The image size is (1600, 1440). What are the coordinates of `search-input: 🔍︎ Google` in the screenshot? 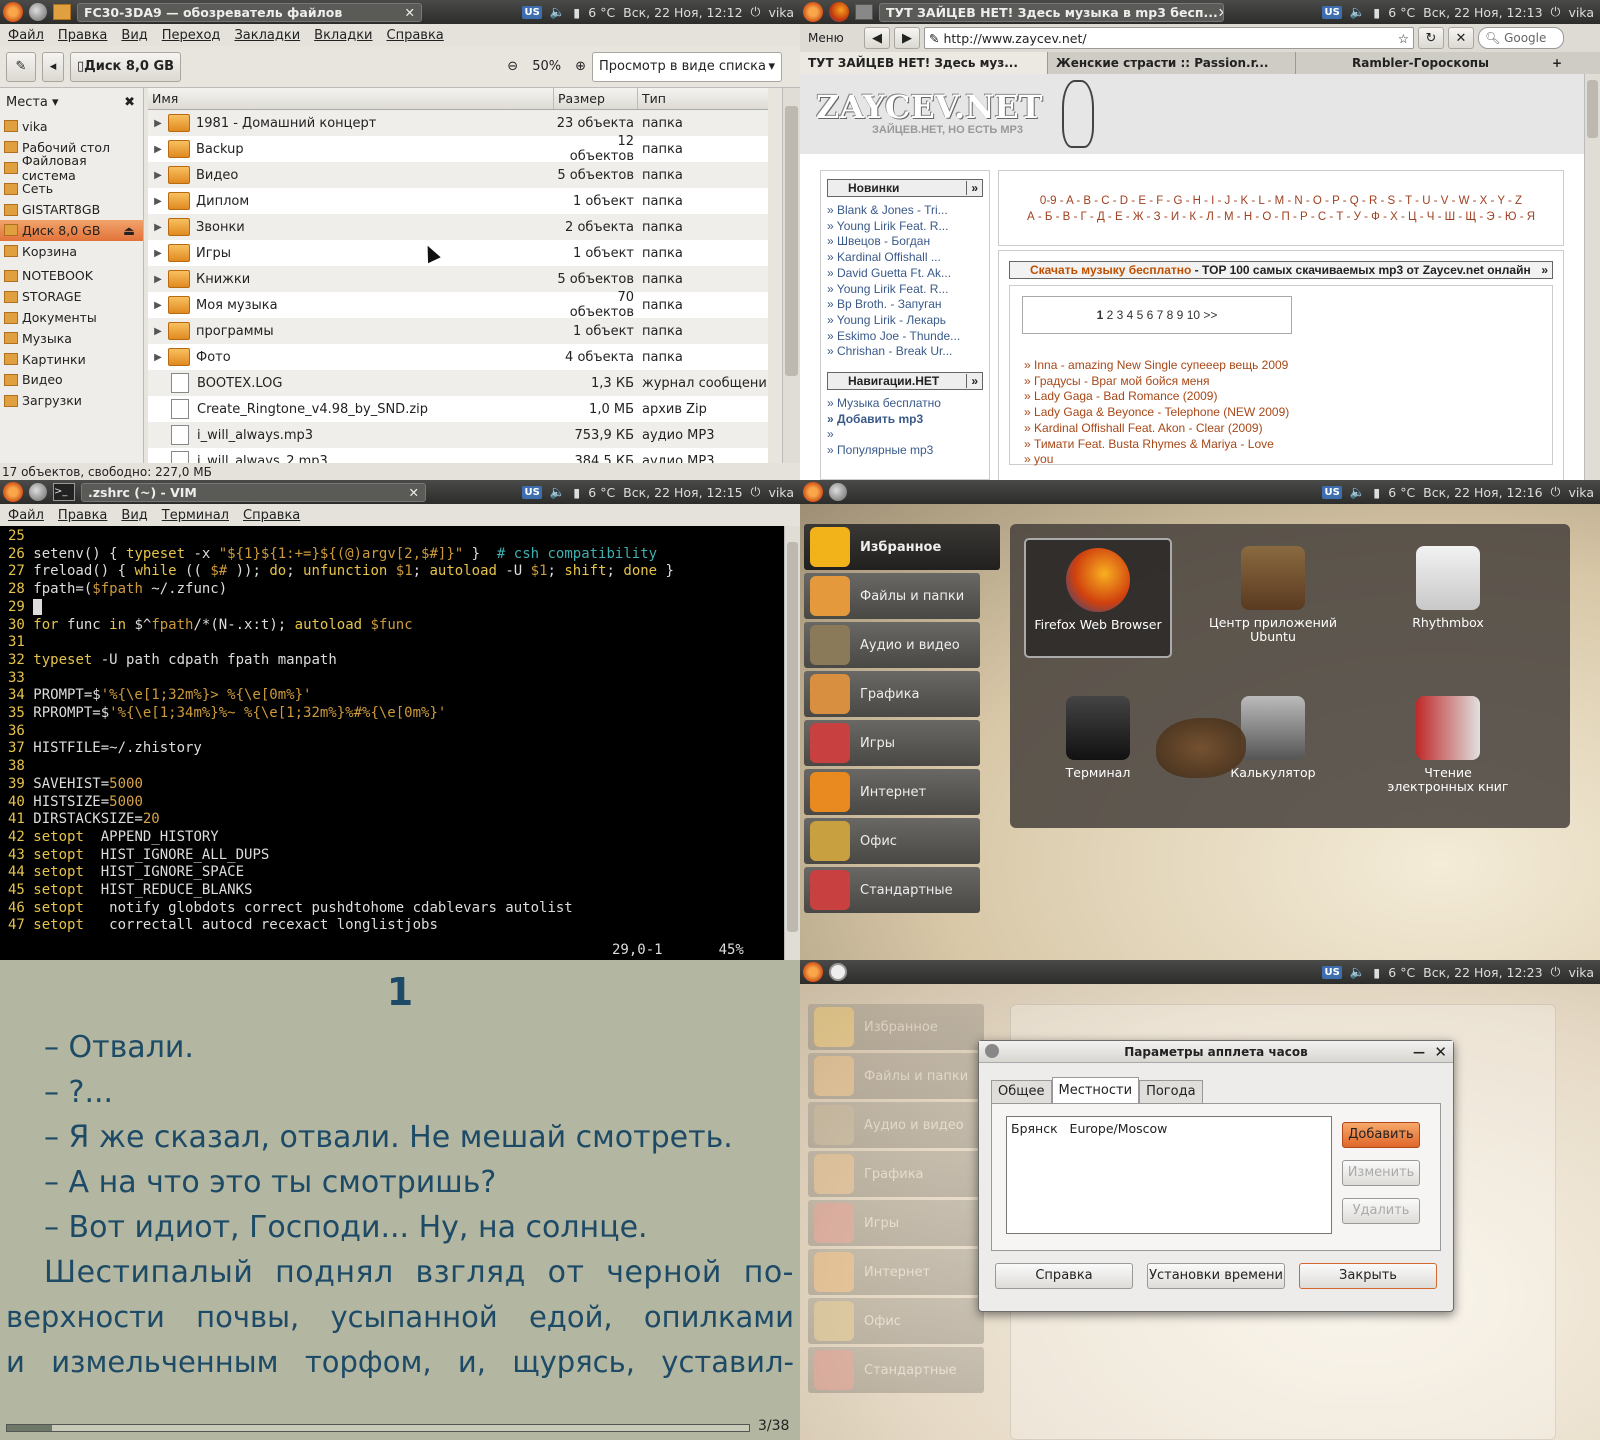 It's located at (1521, 38).